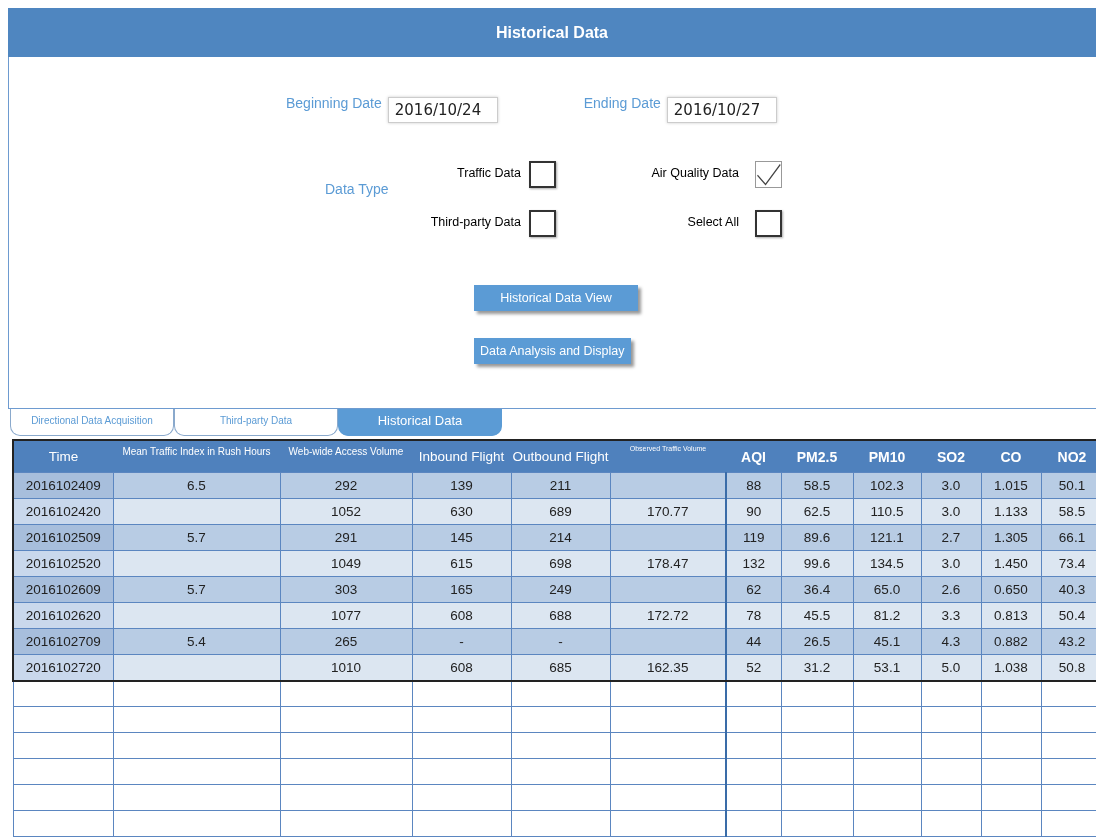 The width and height of the screenshot is (1096, 837). What do you see at coordinates (753, 485) in the screenshot?
I see `table-cell: 88` at bounding box center [753, 485].